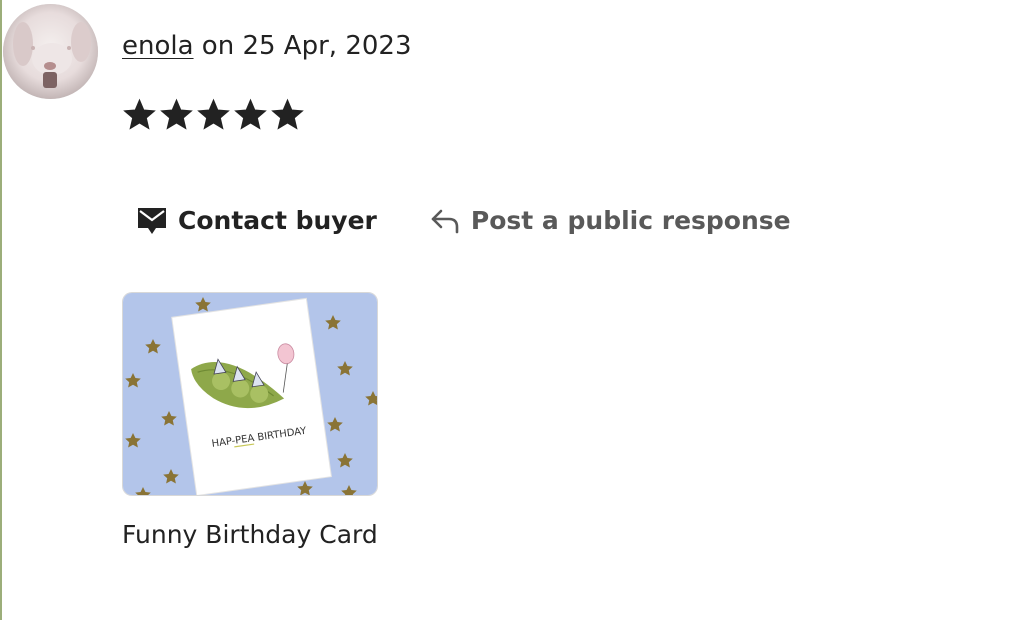 The image size is (1026, 620). I want to click on contact-buyer-button: Contact buyer, so click(256, 220).